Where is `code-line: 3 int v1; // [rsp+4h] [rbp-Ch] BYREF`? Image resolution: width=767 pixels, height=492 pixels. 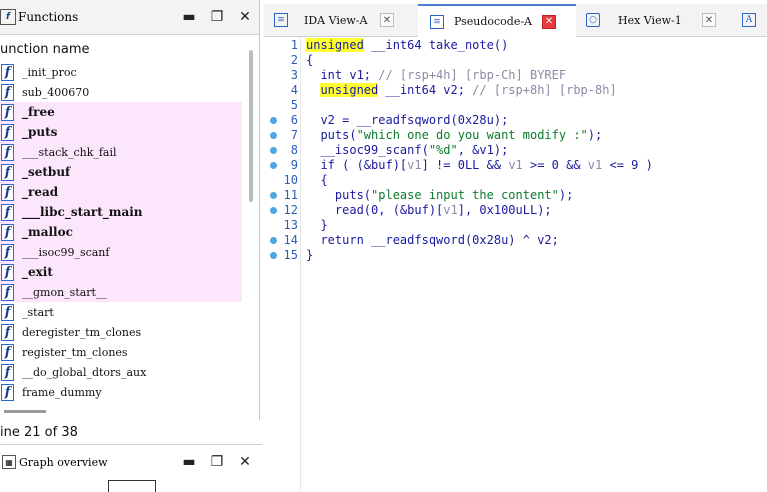
code-line: 3 int v1; // [rsp+4h] [rbp-Ch] BYREF is located at coordinates (515, 75).